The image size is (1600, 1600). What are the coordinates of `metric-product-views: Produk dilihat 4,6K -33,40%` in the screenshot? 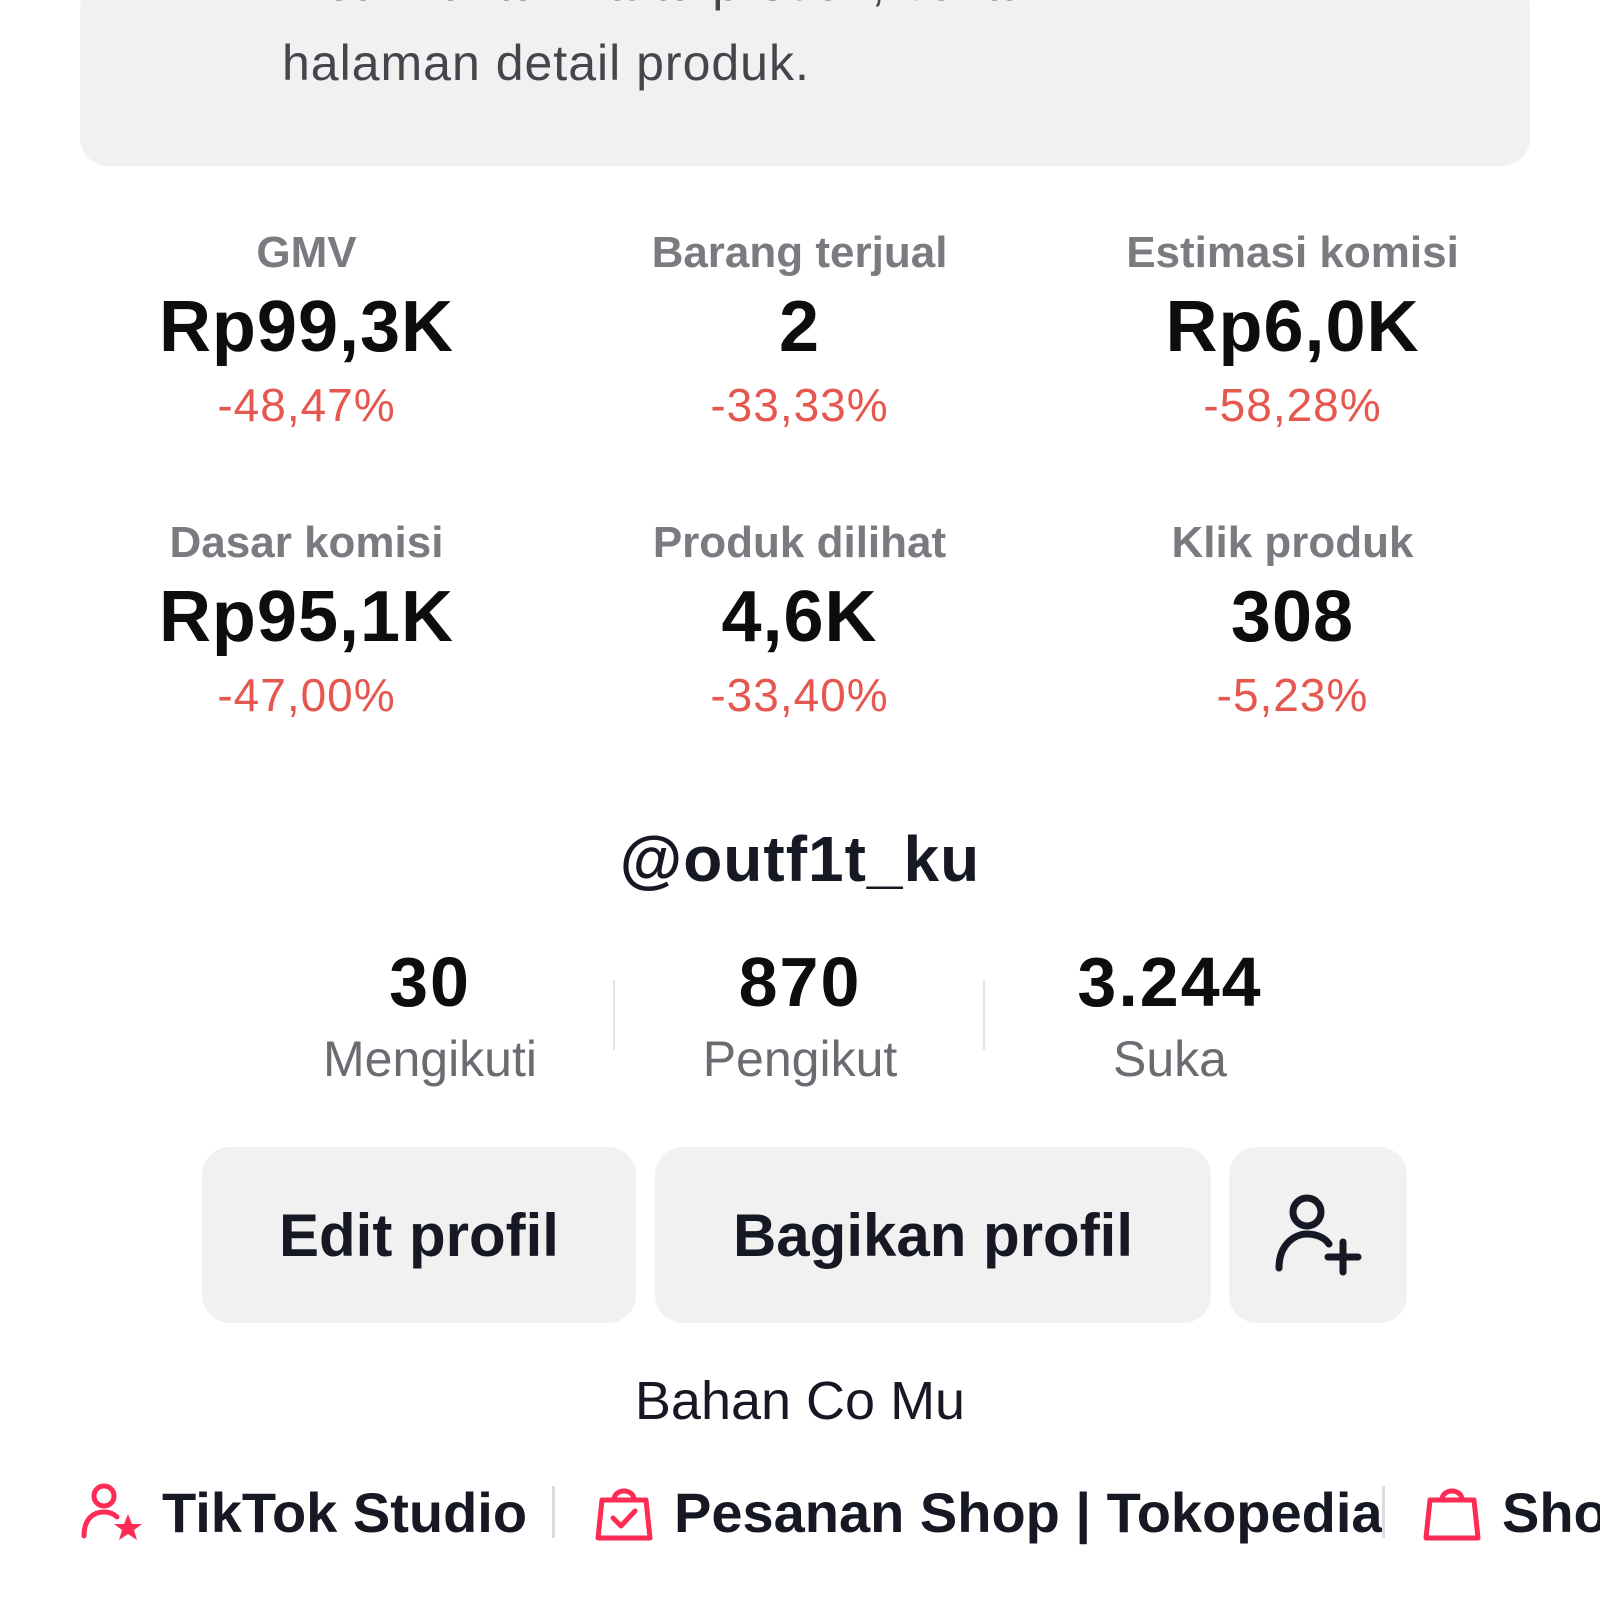 It's located at (799, 660).